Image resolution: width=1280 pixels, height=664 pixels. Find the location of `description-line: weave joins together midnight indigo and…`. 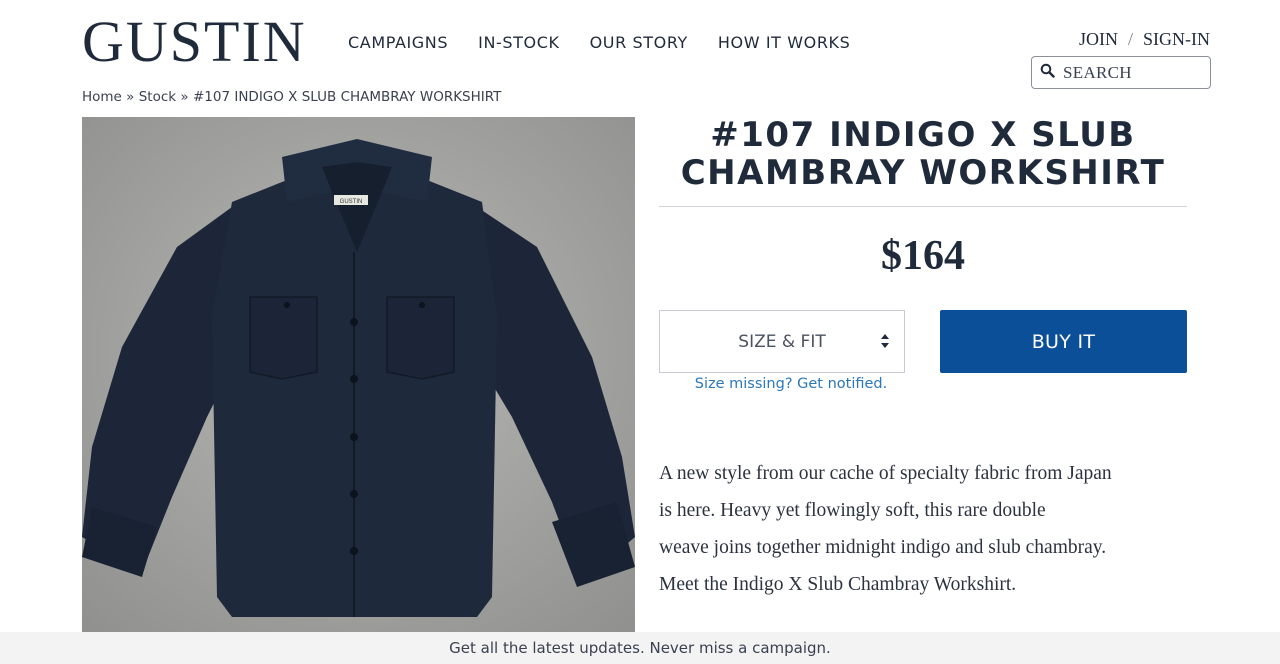

description-line: weave joins together midnight indigo and… is located at coordinates (883, 547).